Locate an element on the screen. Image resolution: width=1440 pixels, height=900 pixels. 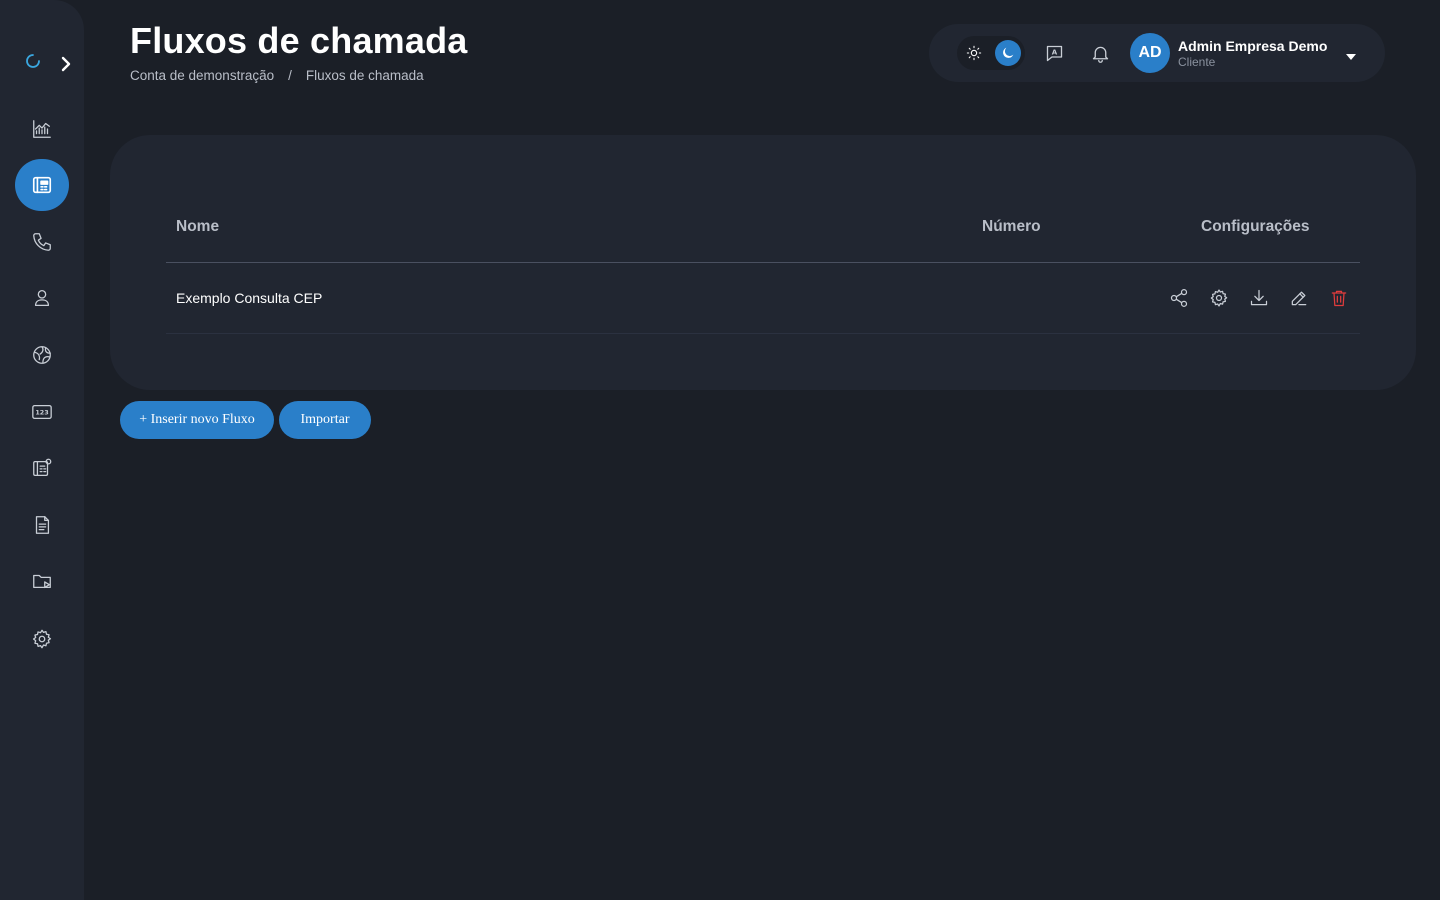
sidebar-item-media is located at coordinates (42, 581).